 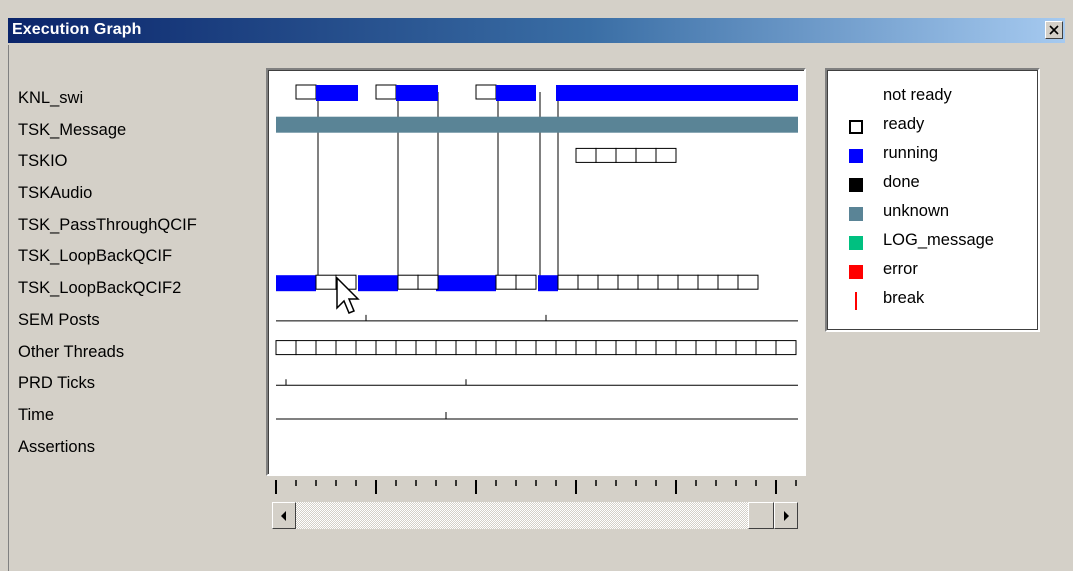 What do you see at coordinates (904, 298) in the screenshot?
I see `legend-label: break` at bounding box center [904, 298].